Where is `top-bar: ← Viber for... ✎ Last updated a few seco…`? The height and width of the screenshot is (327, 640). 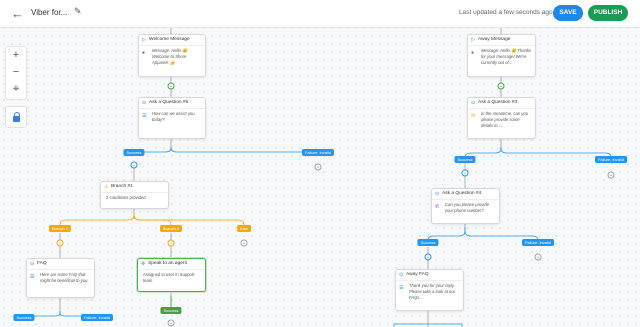 top-bar: ← Viber for... ✎ Last updated a few seco… is located at coordinates (320, 14).